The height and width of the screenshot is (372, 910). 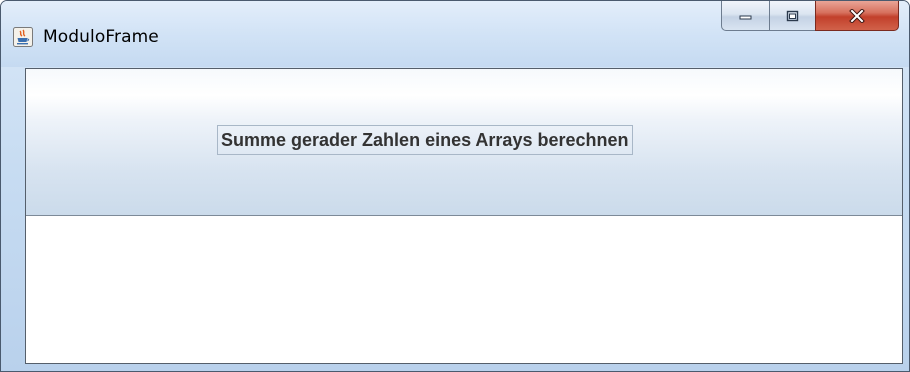 I want to click on caption-buttons, so click(x=810, y=19).